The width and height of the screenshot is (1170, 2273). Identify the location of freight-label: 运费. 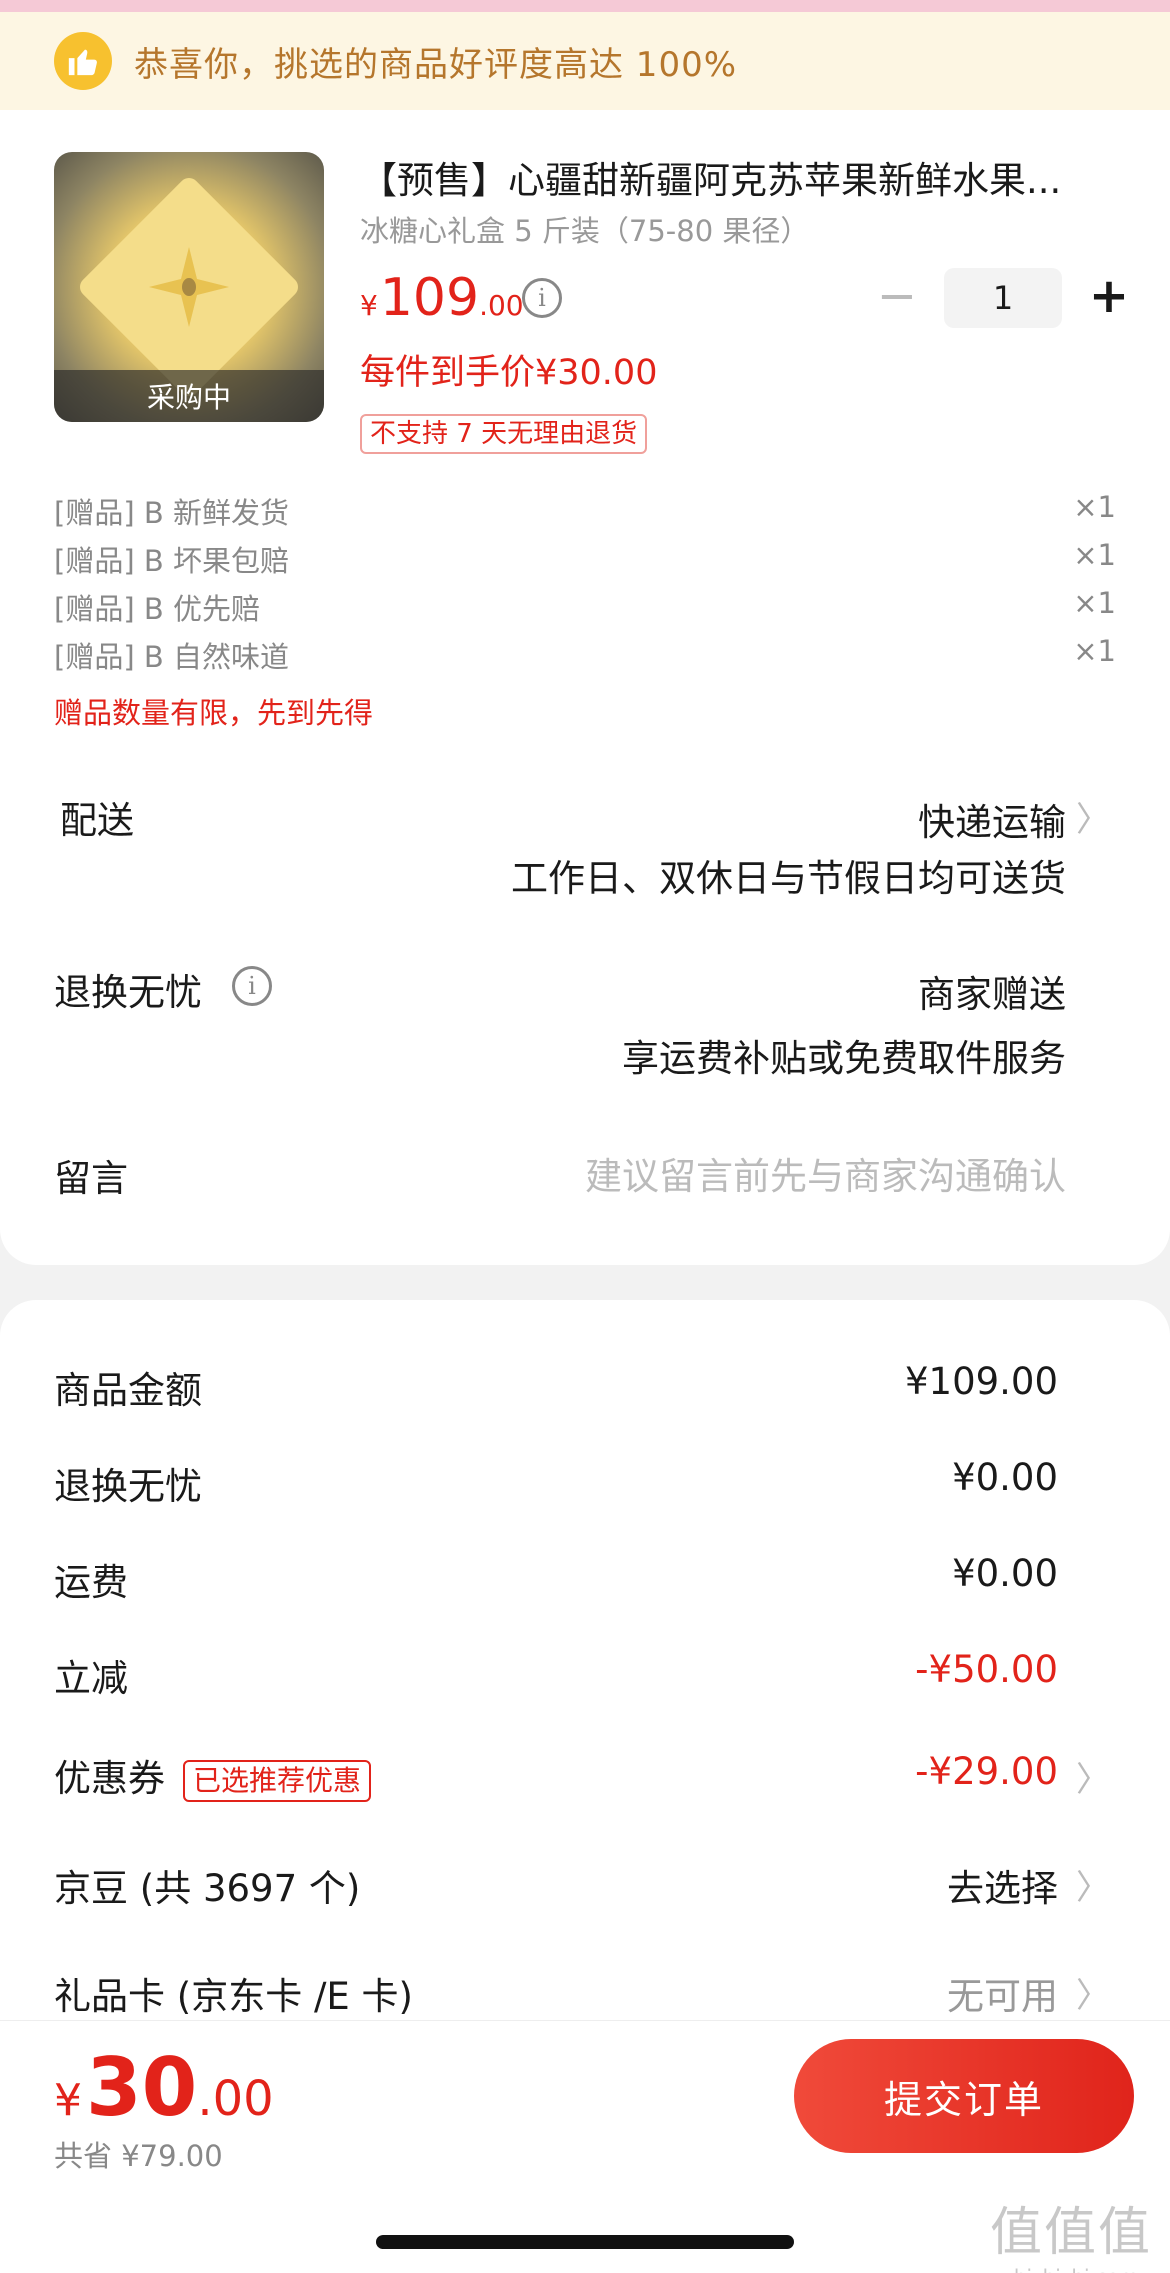
(91, 1582).